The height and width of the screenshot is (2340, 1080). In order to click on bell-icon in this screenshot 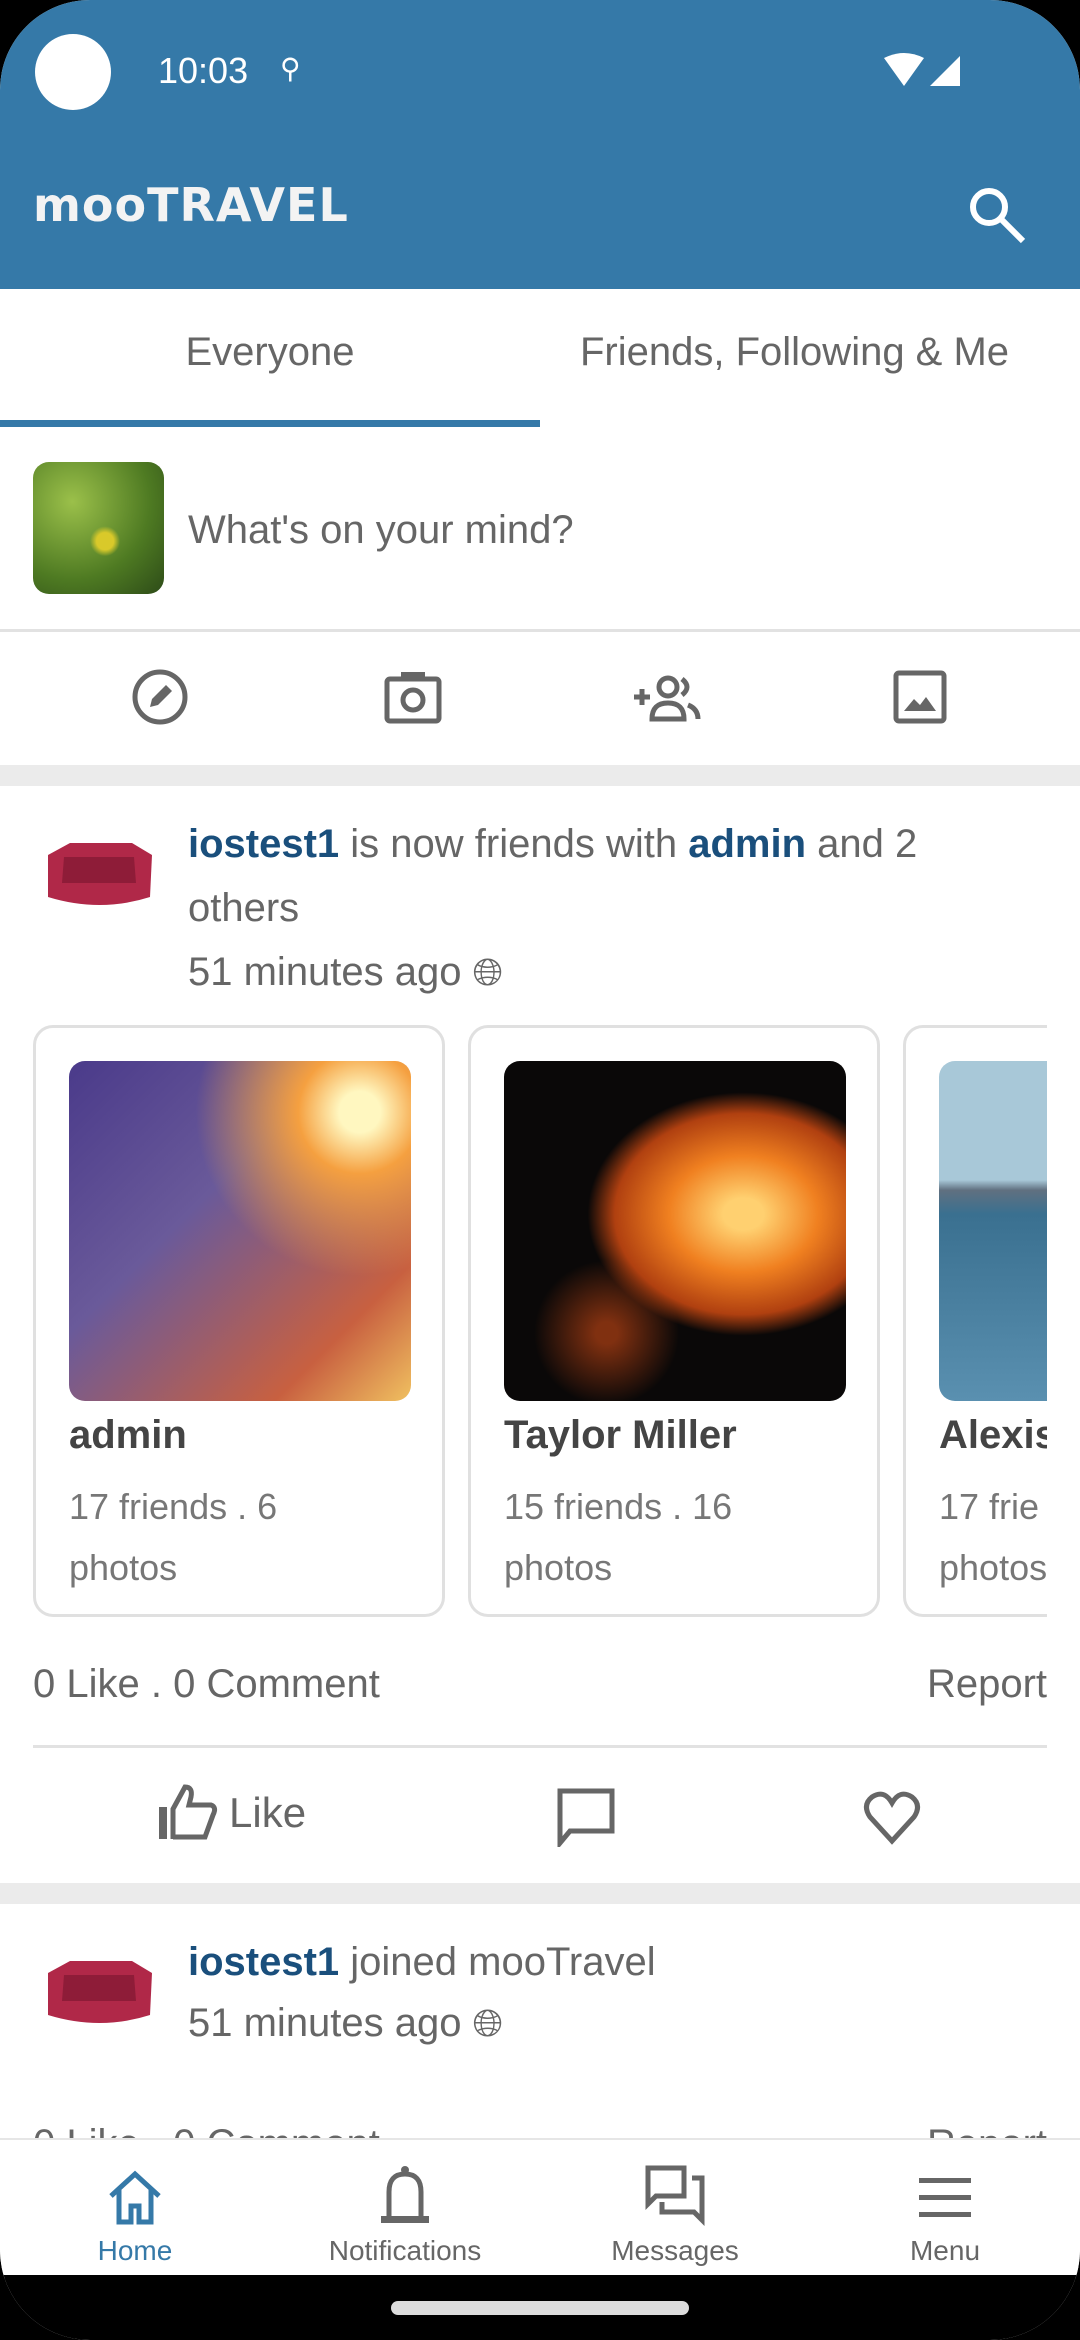, I will do `click(405, 2194)`.